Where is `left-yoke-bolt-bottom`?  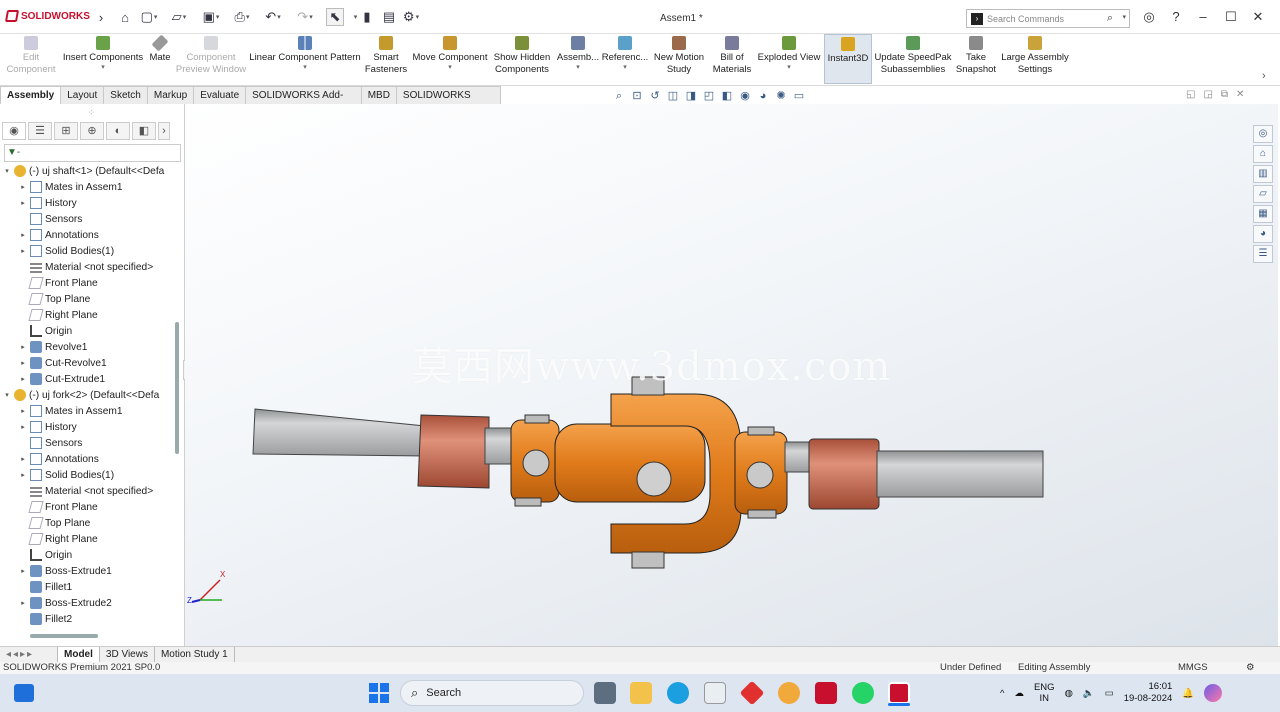 left-yoke-bolt-bottom is located at coordinates (528, 502).